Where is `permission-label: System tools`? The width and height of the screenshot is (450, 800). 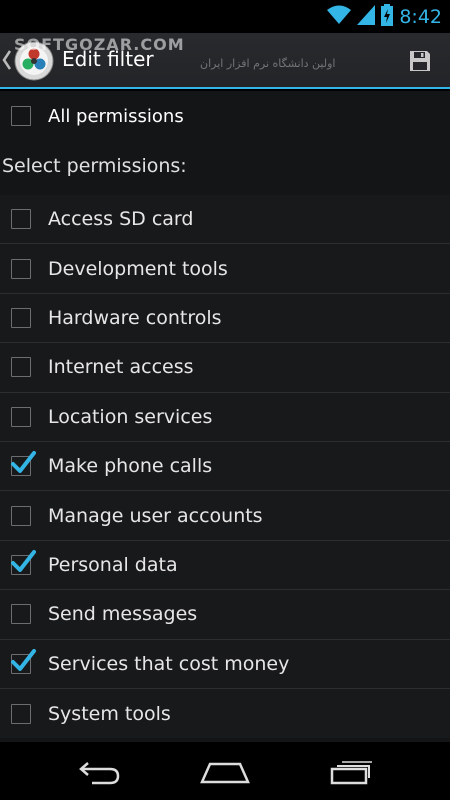 permission-label: System tools is located at coordinates (109, 713).